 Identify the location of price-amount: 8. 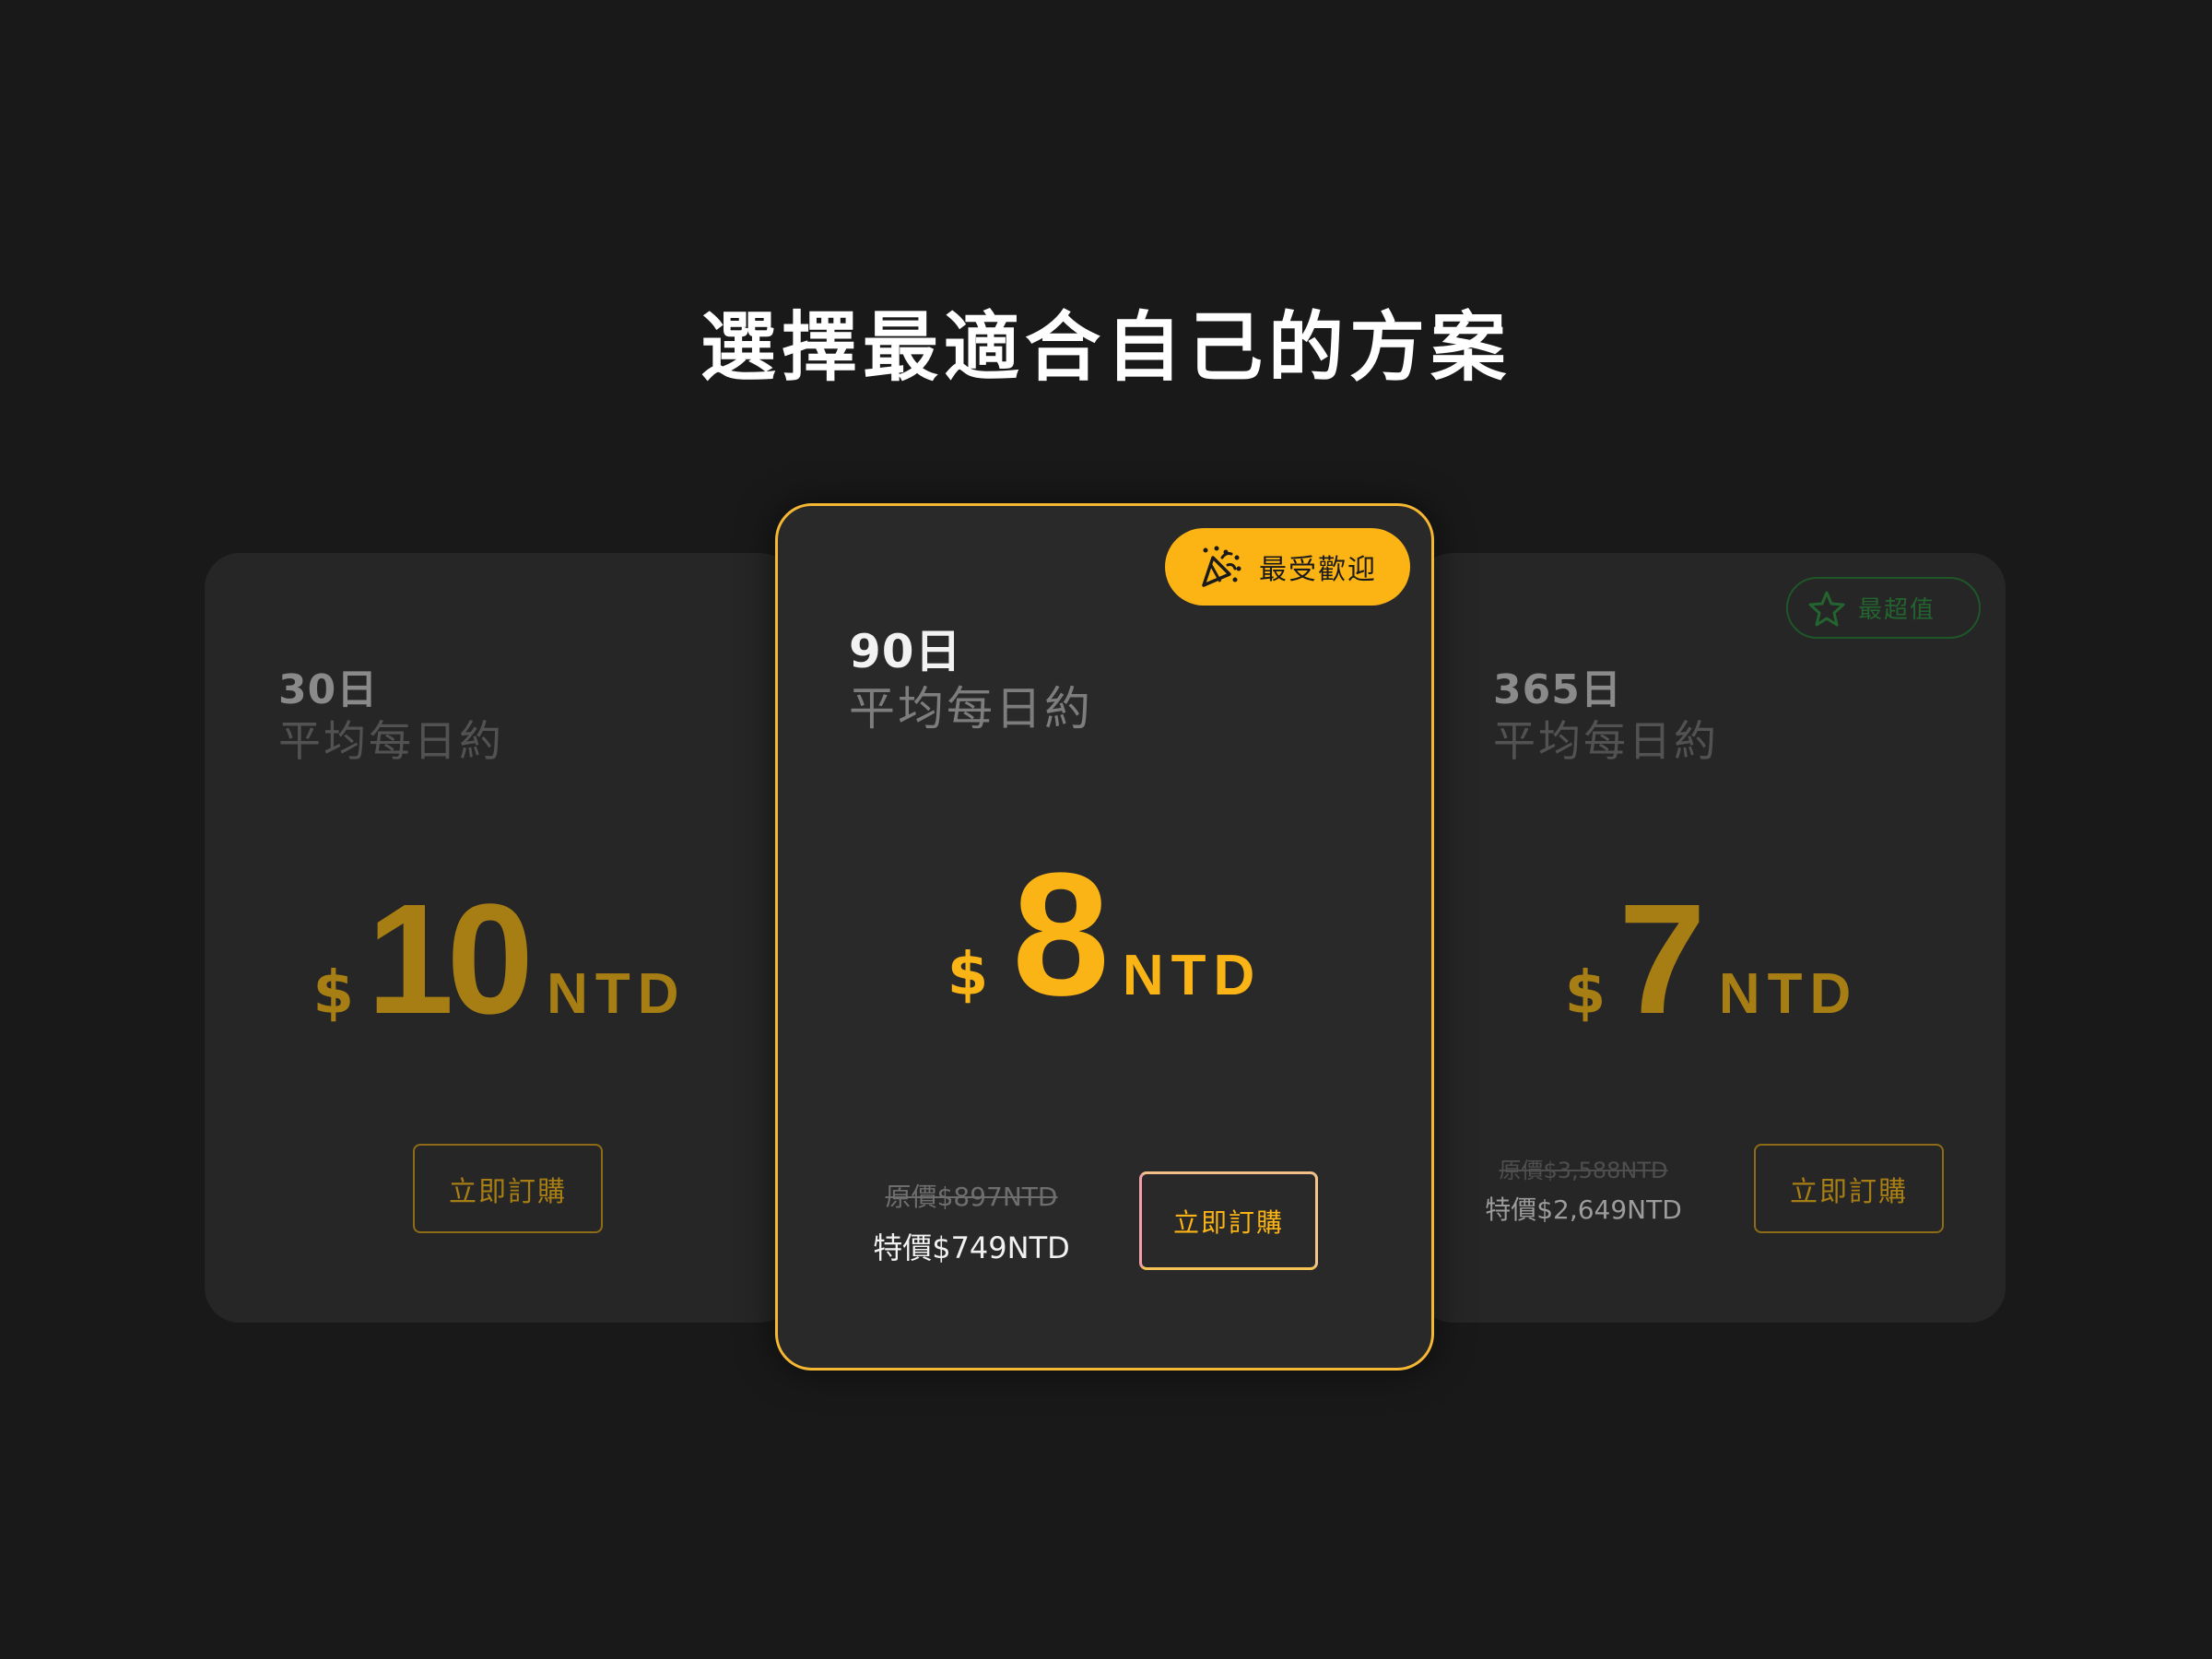
(1061, 934).